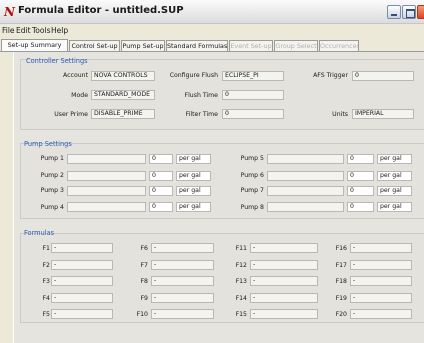 The width and height of the screenshot is (424, 343). I want to click on formula-label: F17, so click(341, 265).